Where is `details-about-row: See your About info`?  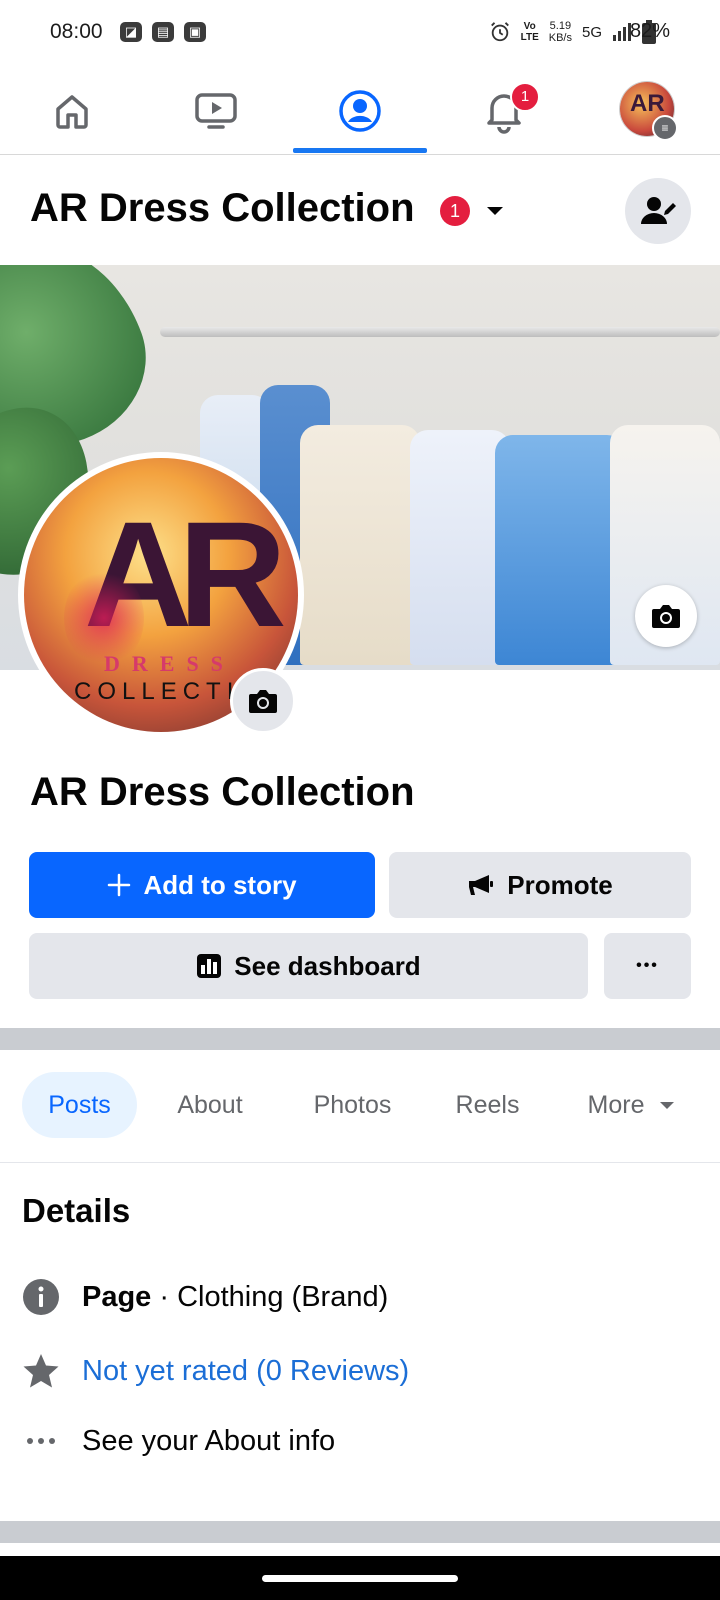 details-about-row: See your About info is located at coordinates (178, 1441).